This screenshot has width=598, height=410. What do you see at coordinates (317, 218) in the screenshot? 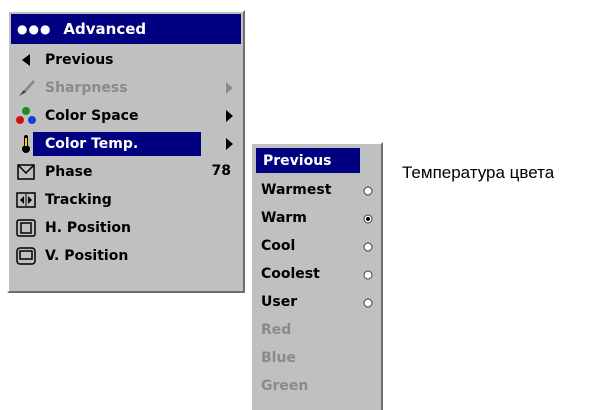
I see `submenu-item-warm: Warm` at bounding box center [317, 218].